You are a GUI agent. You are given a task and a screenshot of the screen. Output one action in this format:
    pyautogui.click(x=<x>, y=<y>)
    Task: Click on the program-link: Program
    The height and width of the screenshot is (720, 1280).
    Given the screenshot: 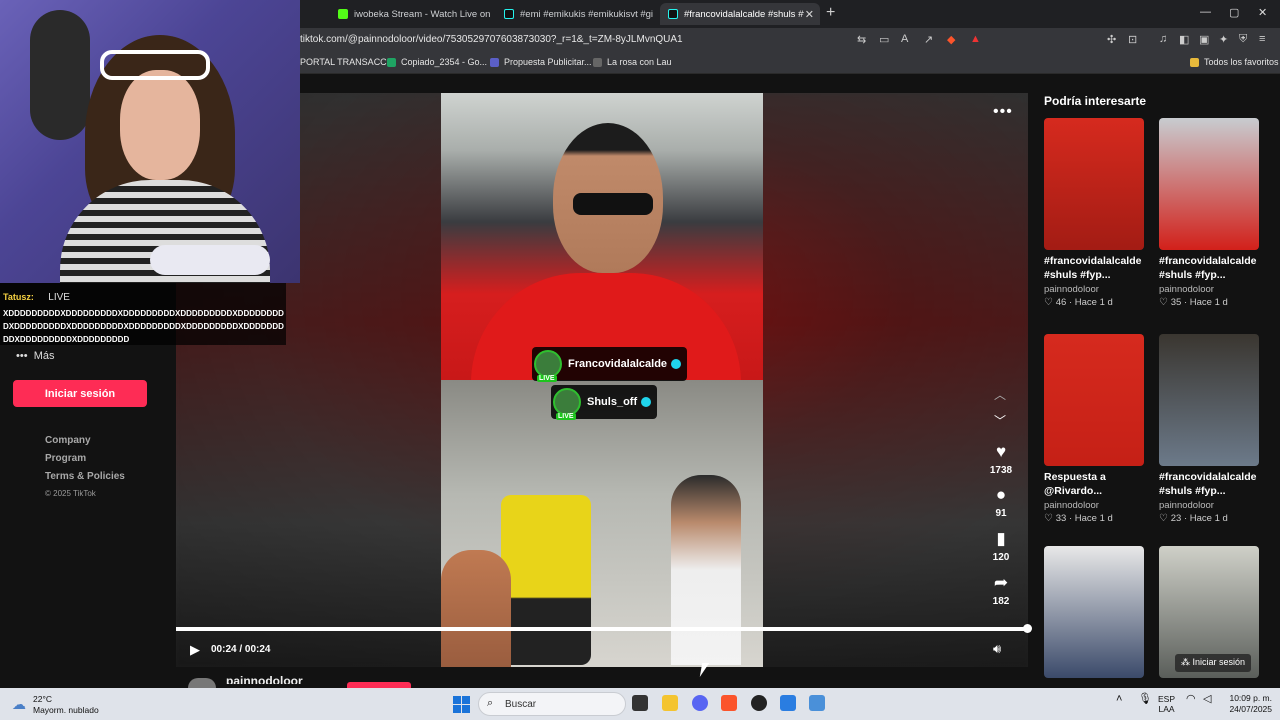 What is the action you would take?
    pyautogui.click(x=65, y=458)
    